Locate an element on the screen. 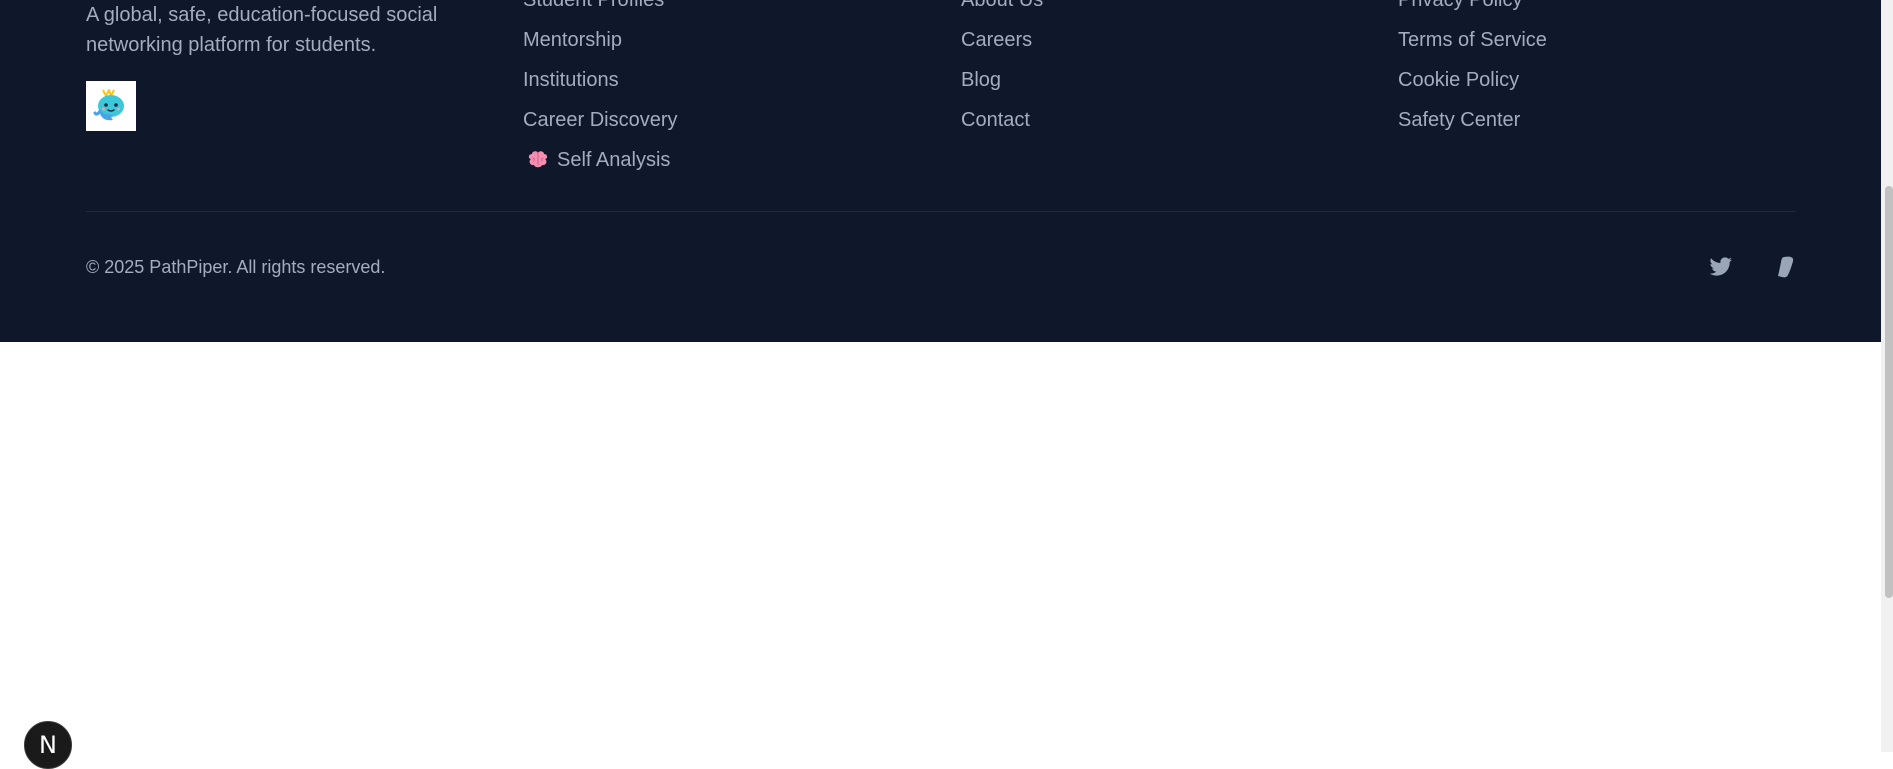 This screenshot has height=769, width=1893. footer-column-company: About Us Careers Blog Contact is located at coordinates (1002, 70).